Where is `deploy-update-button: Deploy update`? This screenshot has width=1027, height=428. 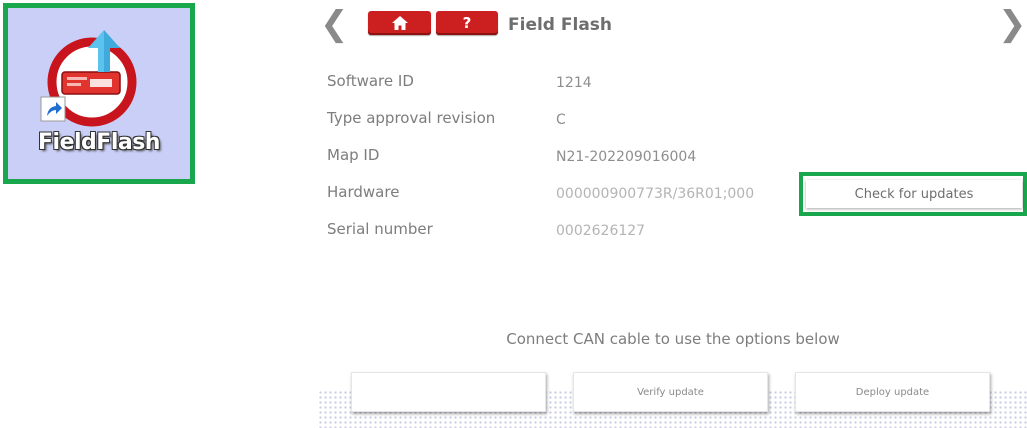
deploy-update-button: Deploy update is located at coordinates (892, 392).